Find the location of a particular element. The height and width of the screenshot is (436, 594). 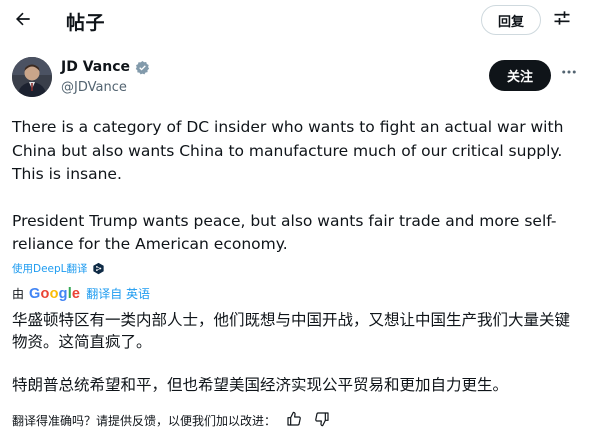

thumbs-up-icon is located at coordinates (294, 420).